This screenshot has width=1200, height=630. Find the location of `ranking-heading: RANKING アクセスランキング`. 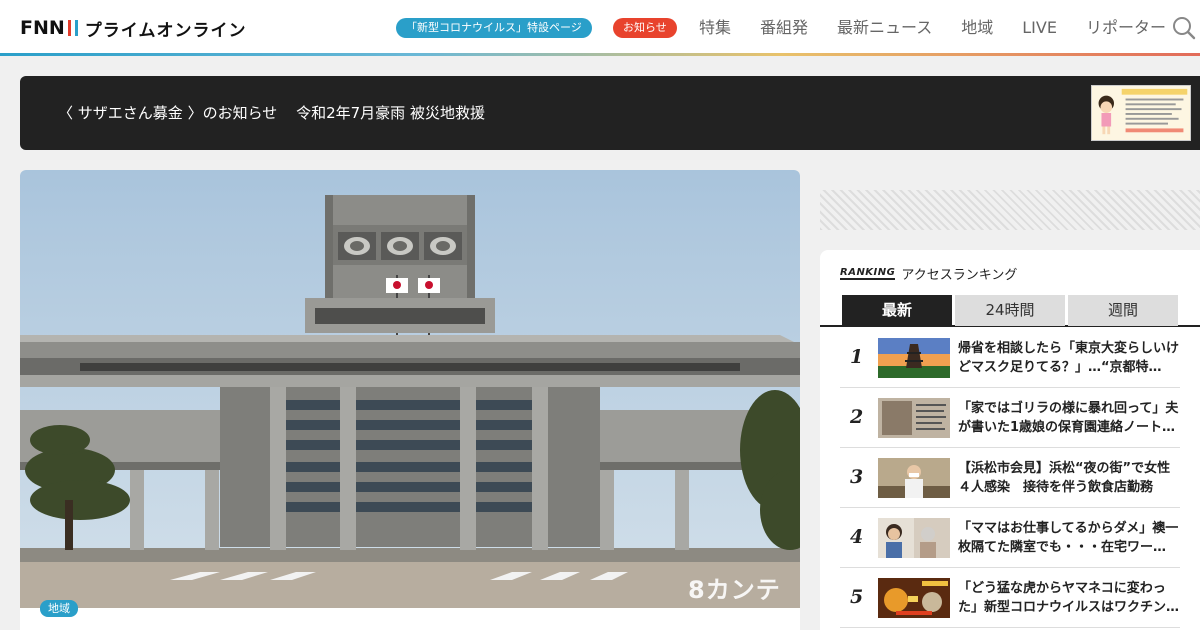

ranking-heading: RANKING アクセスランキング is located at coordinates (928, 273).